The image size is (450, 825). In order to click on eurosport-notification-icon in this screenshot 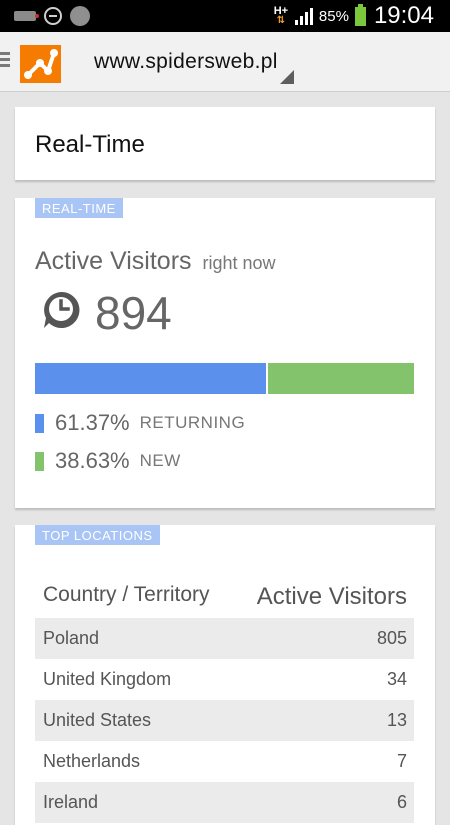, I will do `click(26, 16)`.